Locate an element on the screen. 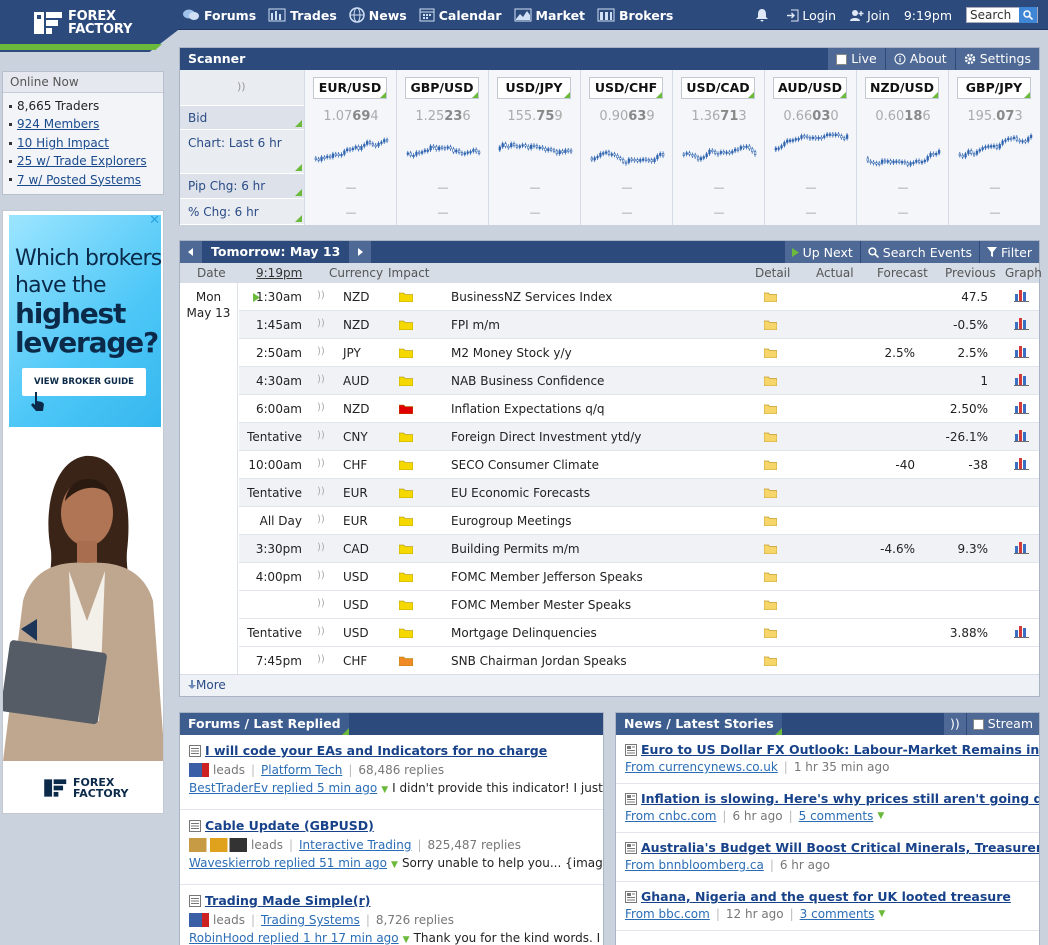  calendar-event-row: 1:30am)) NZD BusinessNZ Services Index 47.5 is located at coordinates (639, 297).